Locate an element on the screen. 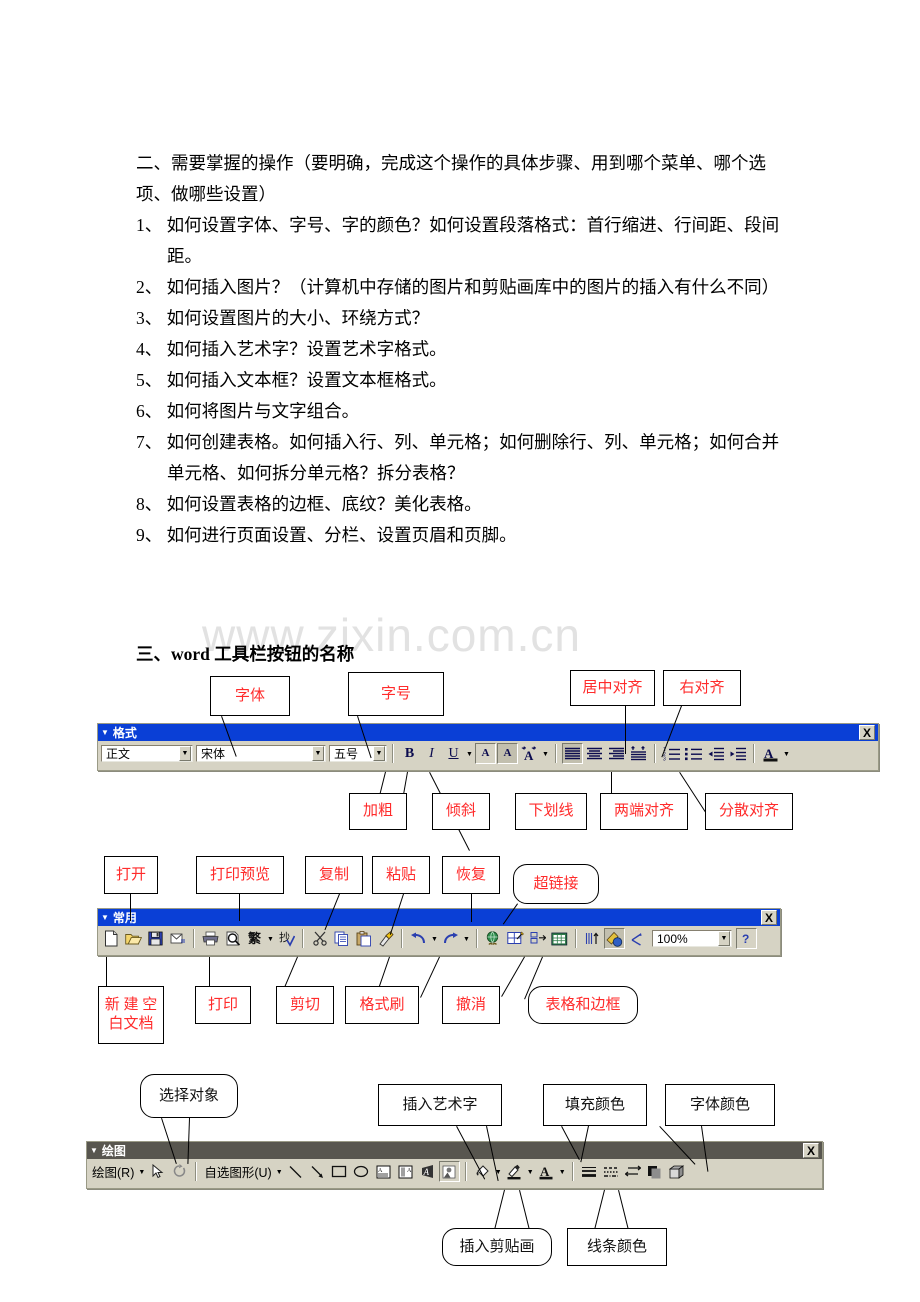 The image size is (920, 1302). spelling-check-button: 抄 is located at coordinates (286, 938).